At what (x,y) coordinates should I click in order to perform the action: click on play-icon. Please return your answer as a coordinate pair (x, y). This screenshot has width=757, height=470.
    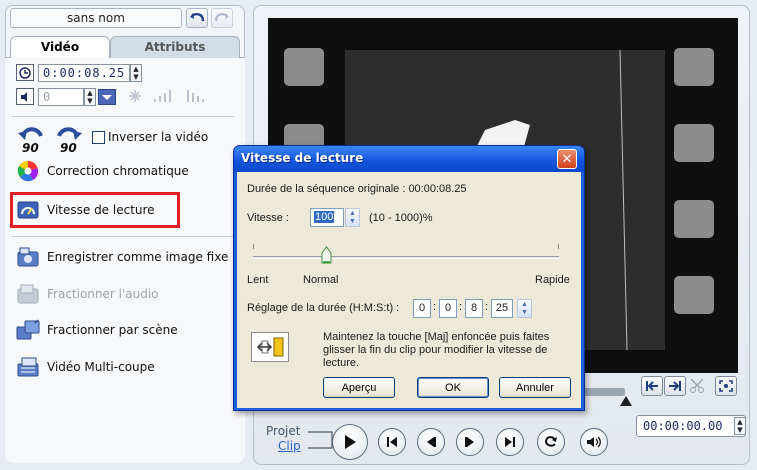
    Looking at the image, I should click on (350, 442).